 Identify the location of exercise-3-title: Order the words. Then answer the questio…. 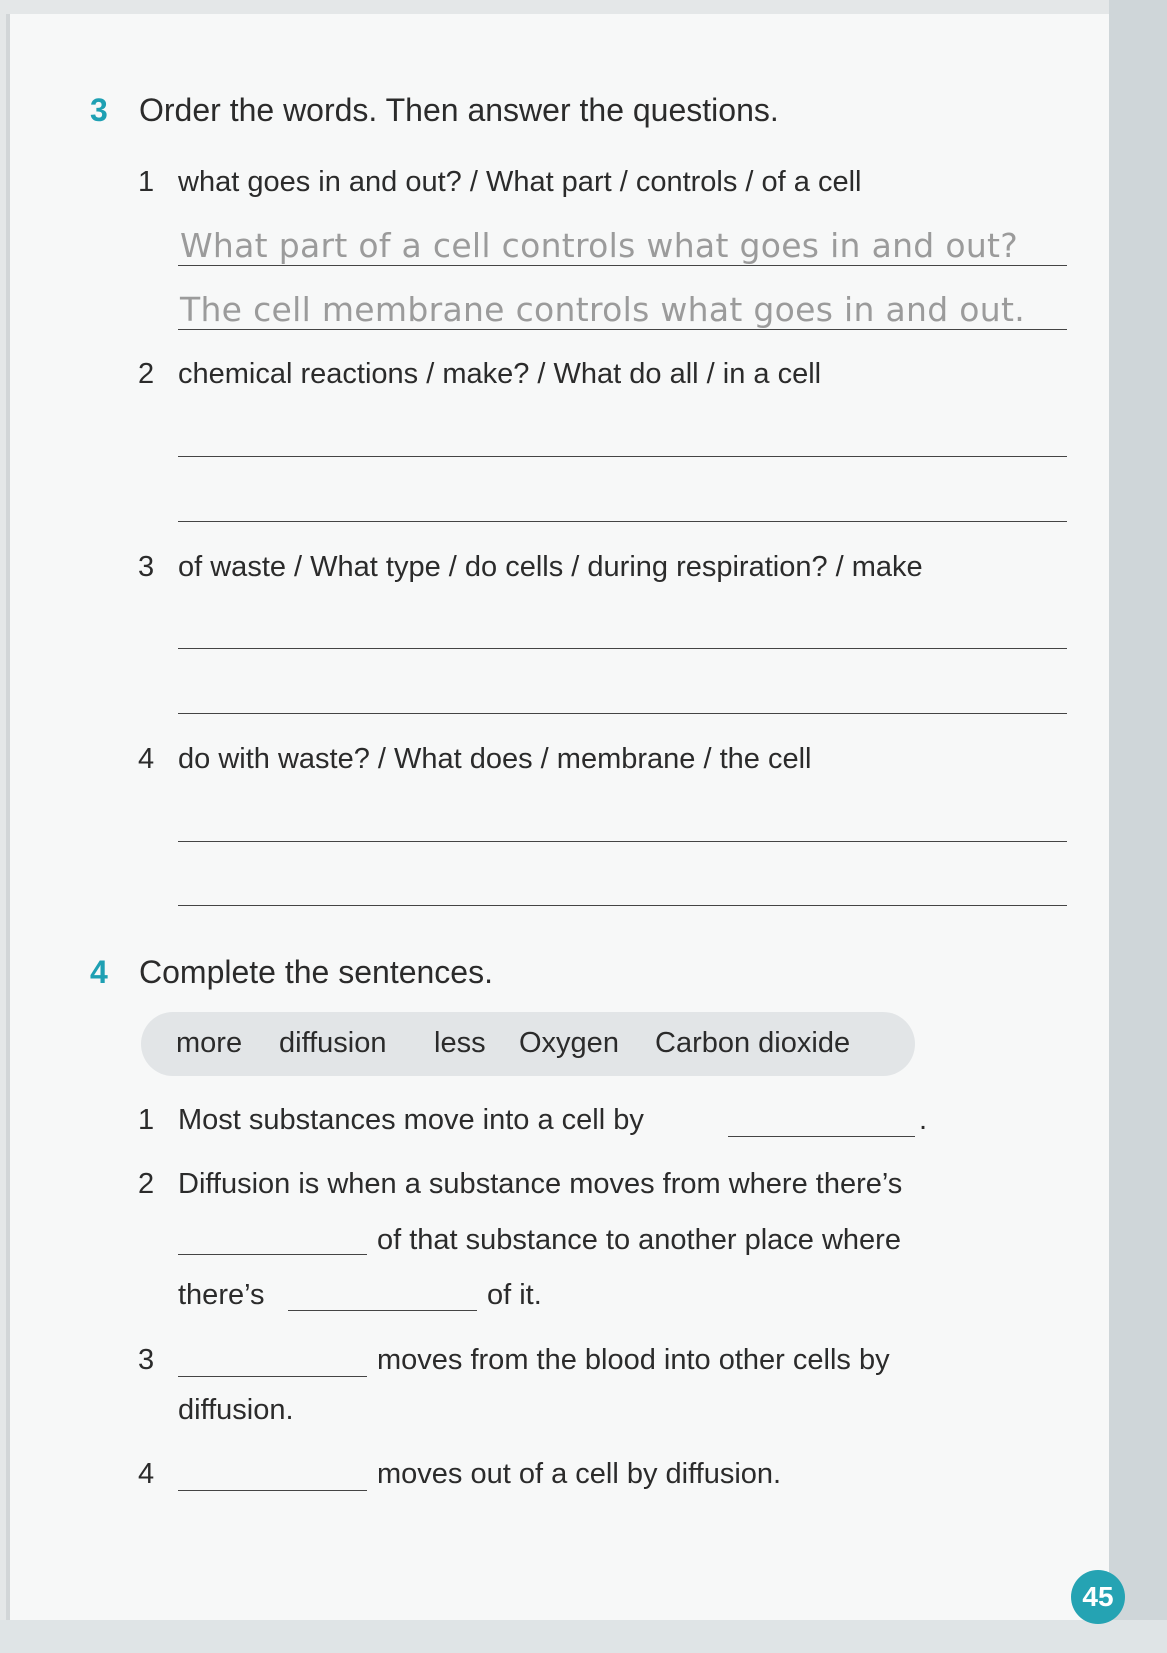
(459, 110).